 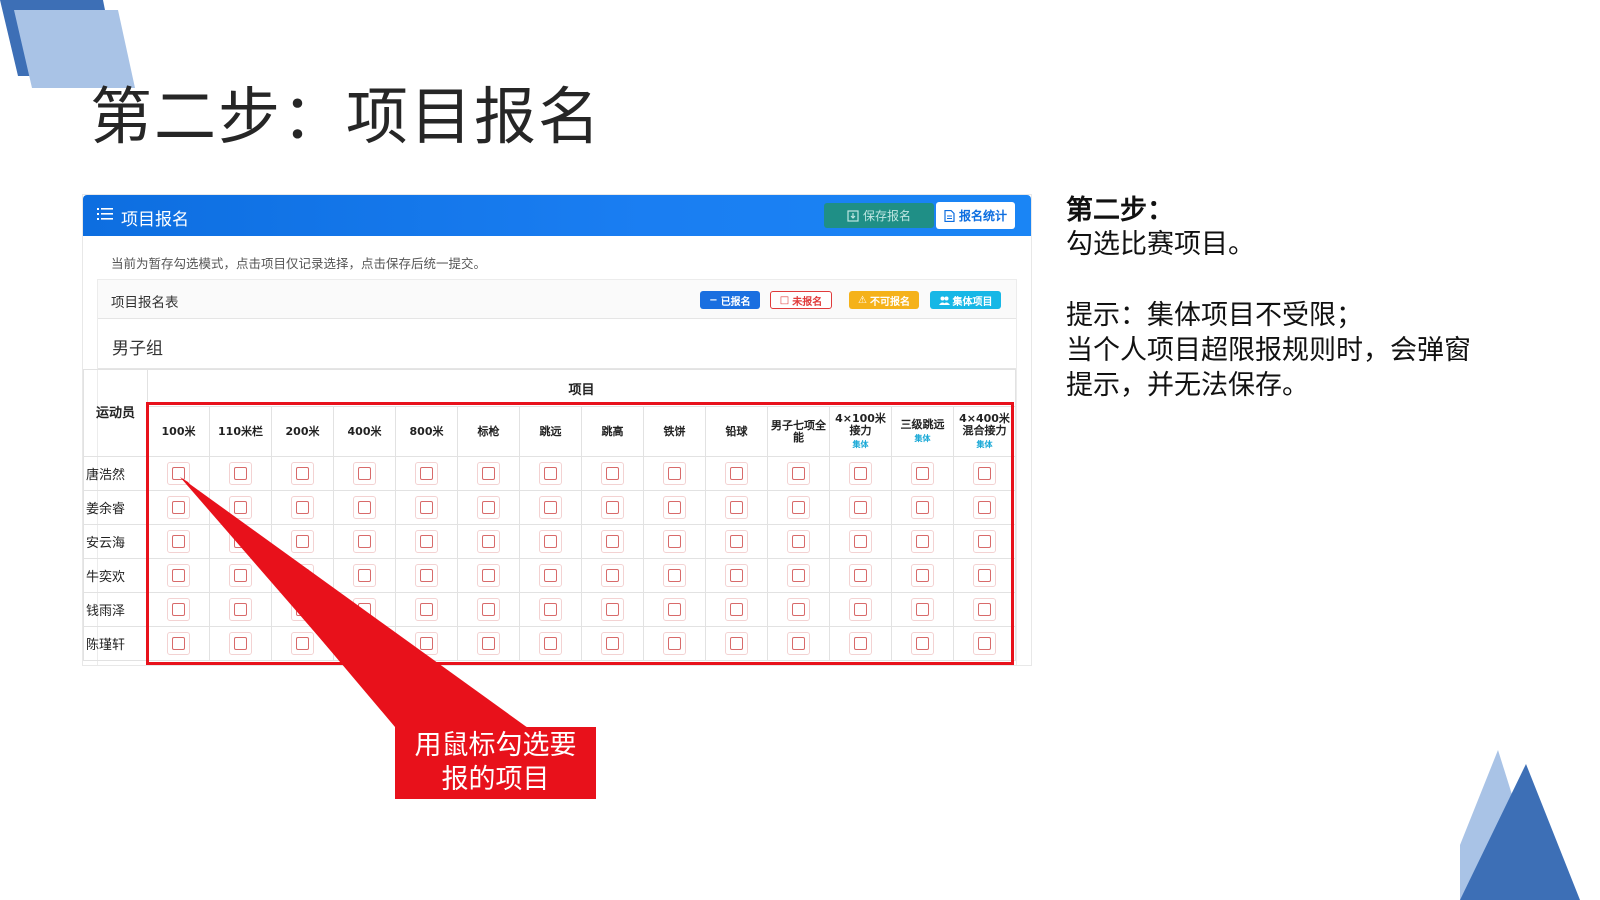 I want to click on tip-line-1: 提示：集体项目不受限；, so click(x=1214, y=315).